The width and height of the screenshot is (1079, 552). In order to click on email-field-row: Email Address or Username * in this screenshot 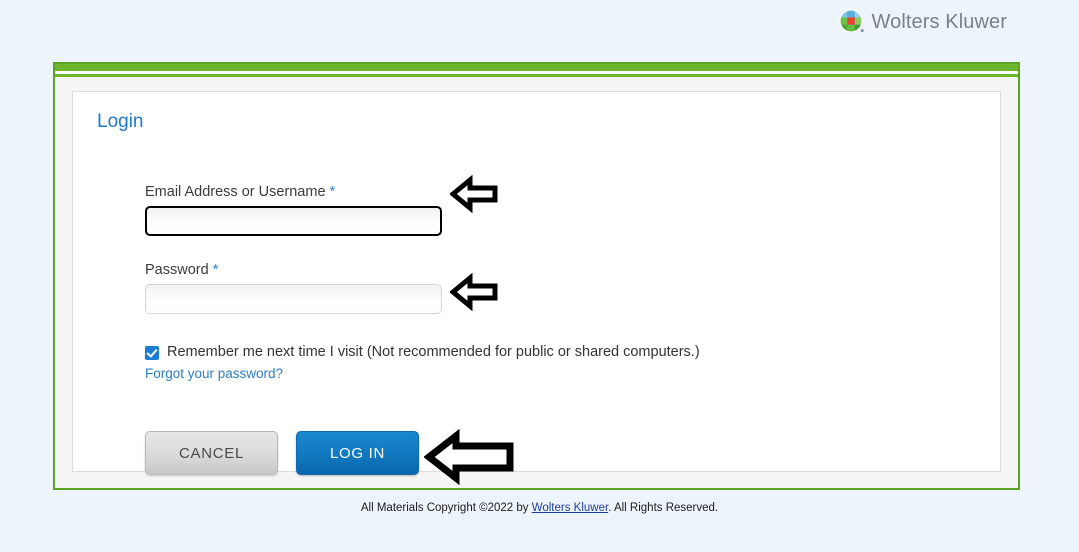, I will do `click(465, 205)`.